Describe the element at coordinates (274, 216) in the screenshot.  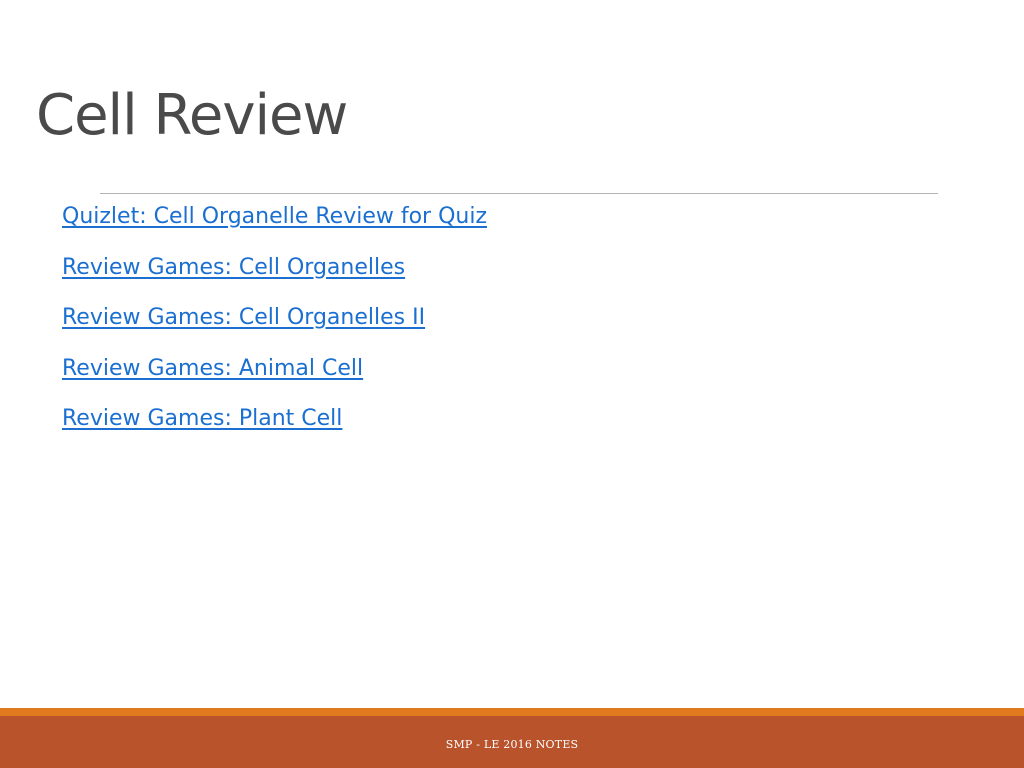
I see `link-quizlet-cell-organelle-review: Quizlet: Cell Organelle Review for Quiz` at that location.